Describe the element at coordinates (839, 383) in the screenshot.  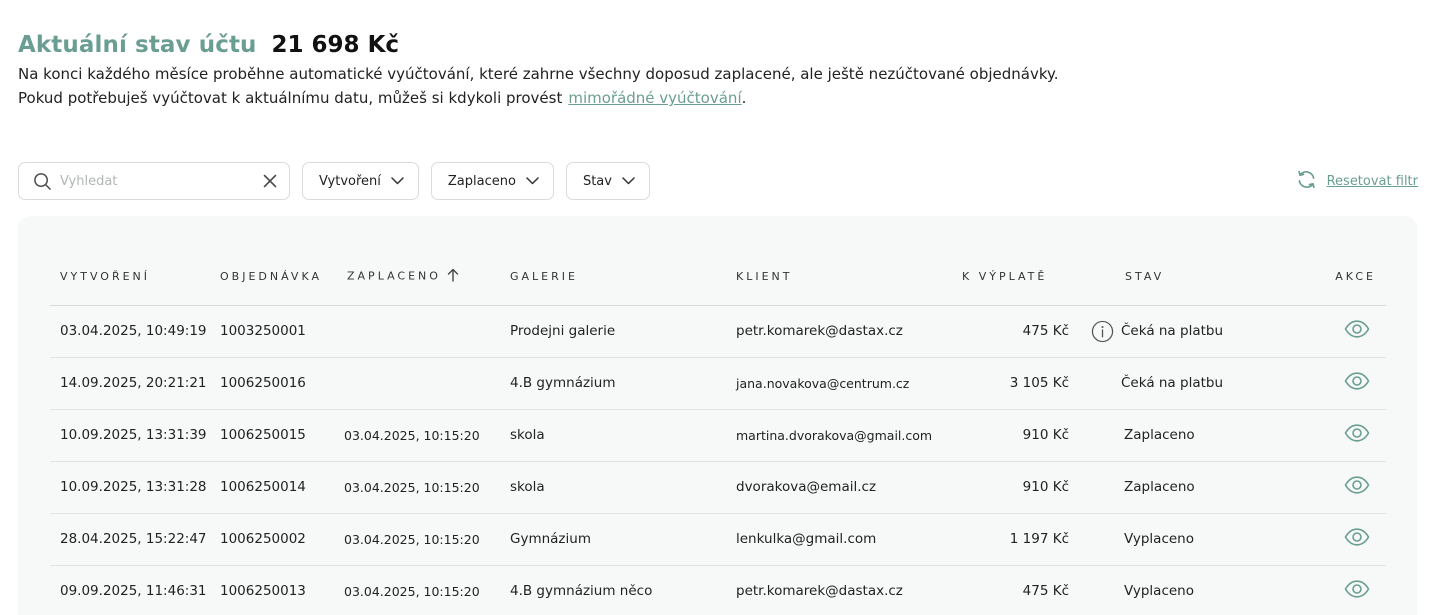
I see `cell-client: jana.novakova@centrum.cz` at that location.